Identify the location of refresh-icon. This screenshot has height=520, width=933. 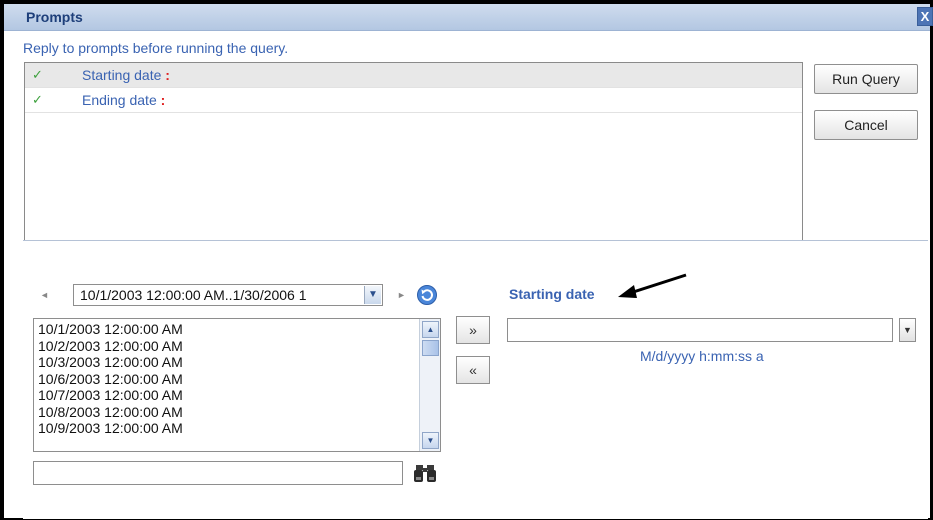
(427, 295).